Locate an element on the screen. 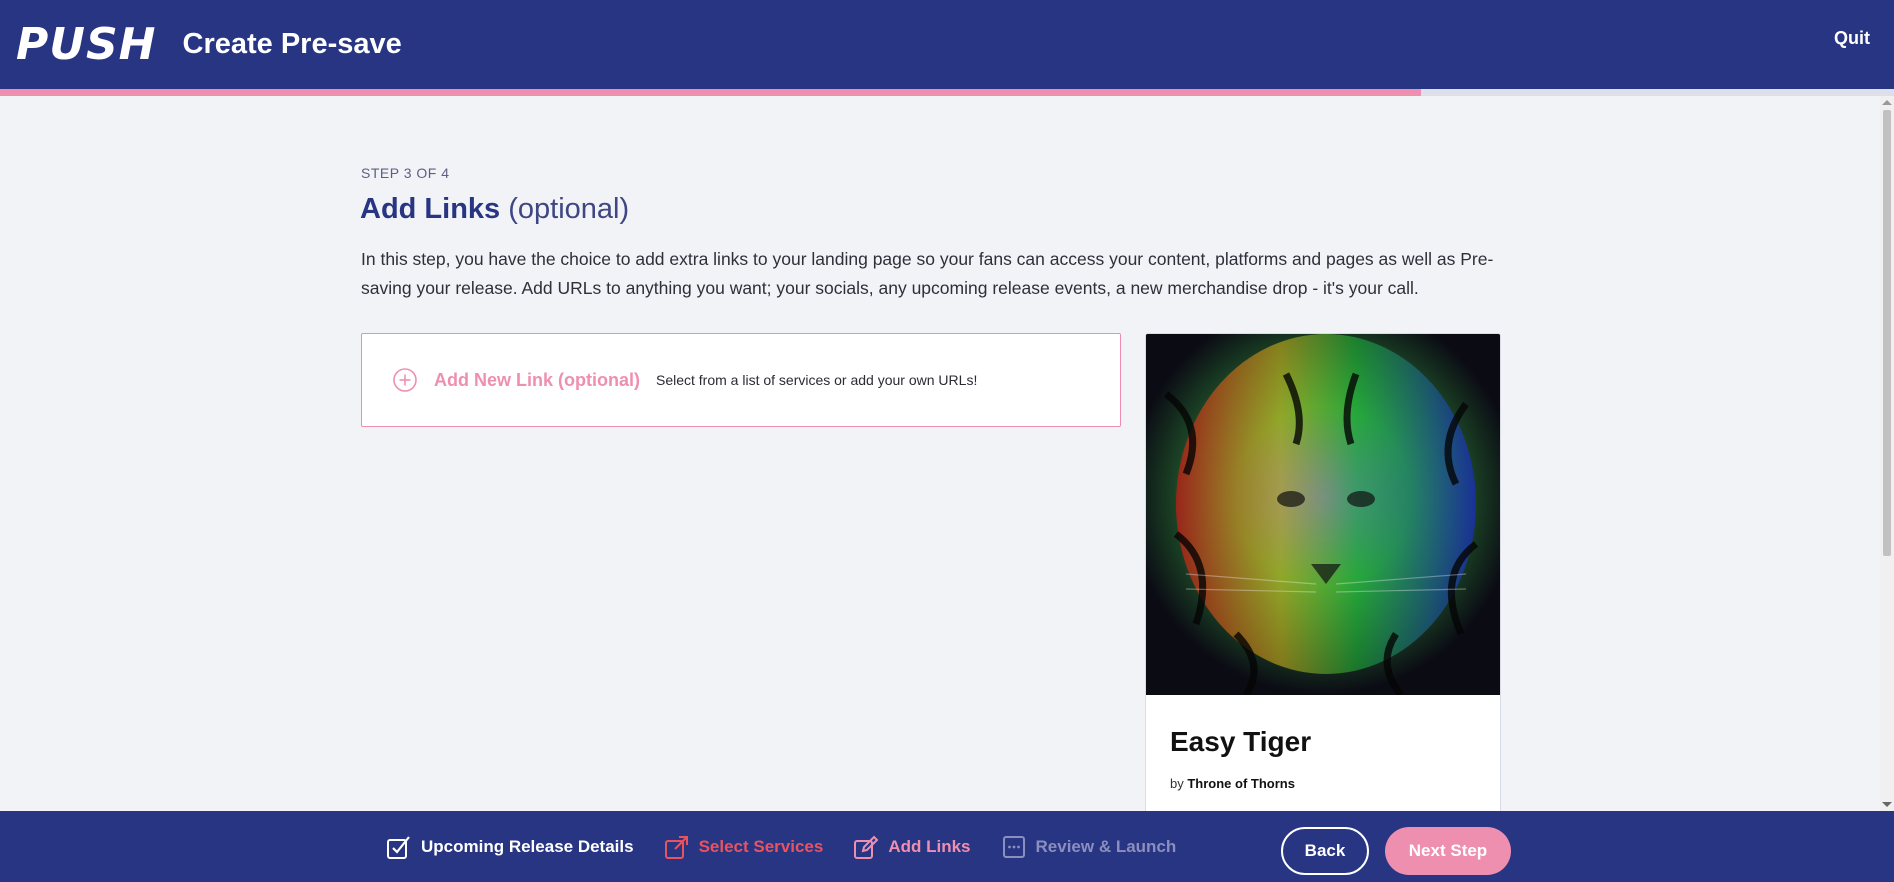 This screenshot has height=882, width=1894. scrollbar is located at coordinates (1887, 453).